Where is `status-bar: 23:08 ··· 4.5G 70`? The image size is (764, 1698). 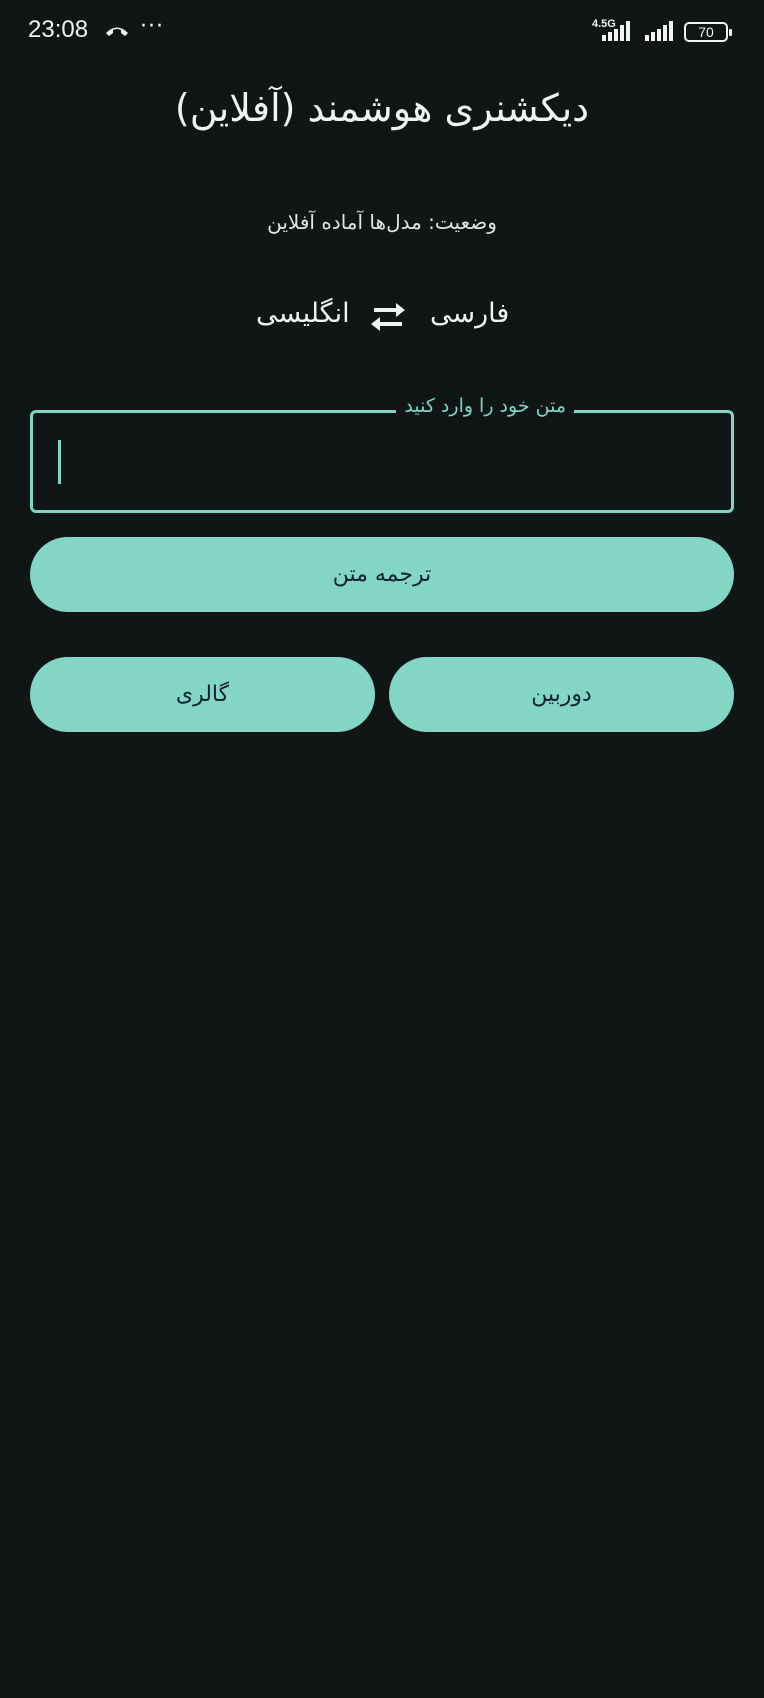
status-bar: 23:08 ··· 4.5G 70 is located at coordinates (382, 33).